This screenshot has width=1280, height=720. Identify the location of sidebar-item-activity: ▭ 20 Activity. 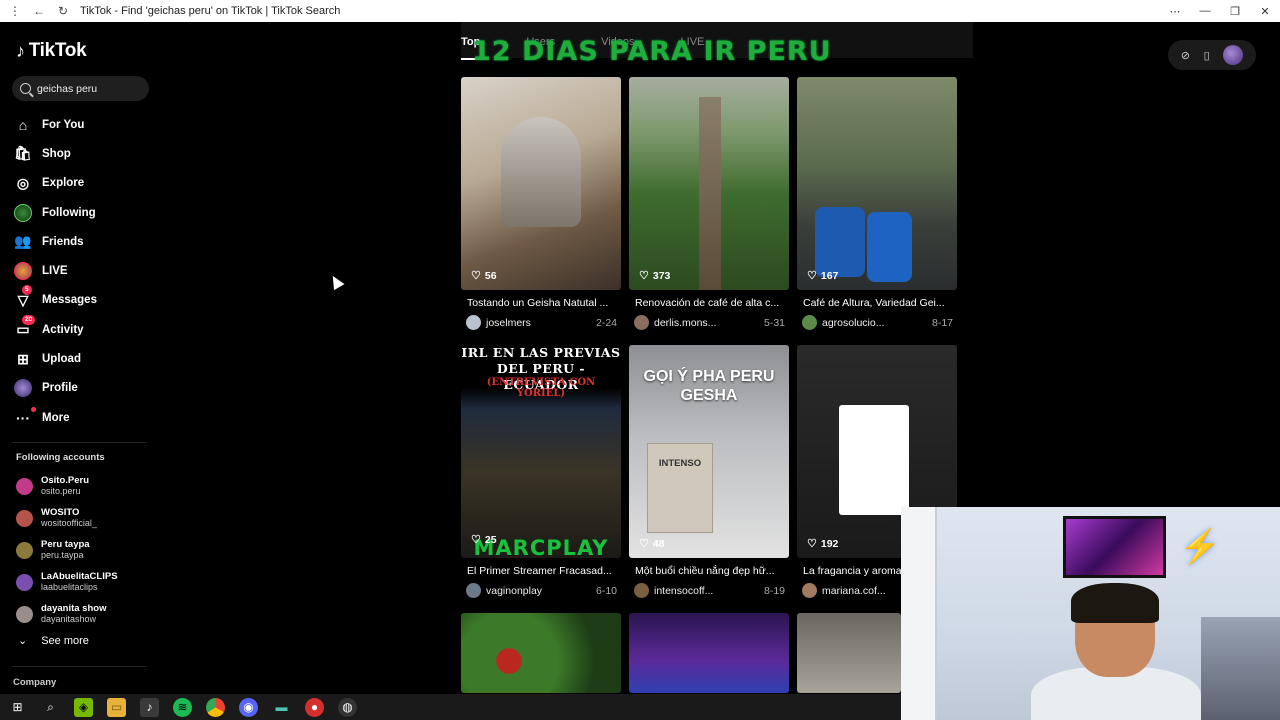
(55, 329).